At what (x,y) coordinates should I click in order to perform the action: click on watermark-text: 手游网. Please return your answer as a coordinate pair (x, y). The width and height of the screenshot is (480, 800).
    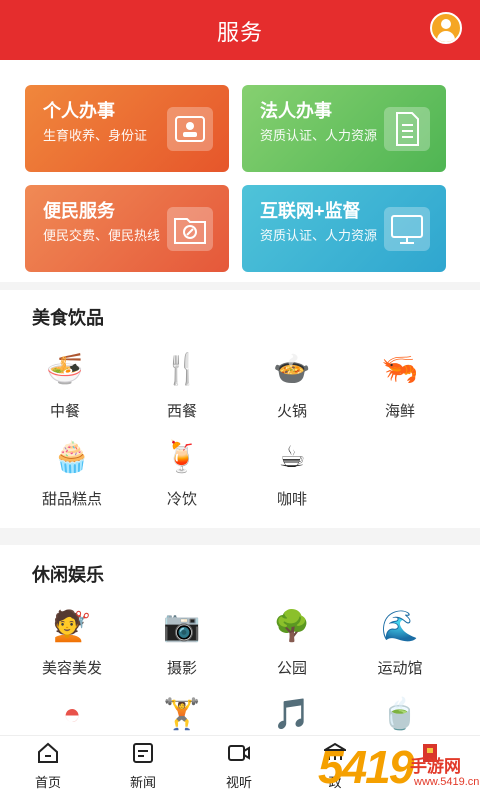
    Looking at the image, I should click on (435, 766).